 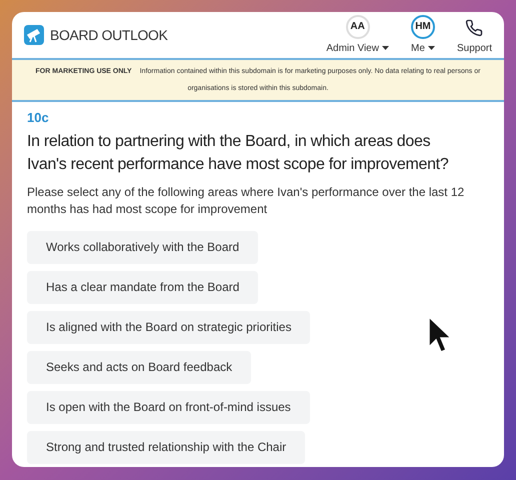 I want to click on answer-option: Is aligned with the Board on strategic priorities, so click(x=168, y=327).